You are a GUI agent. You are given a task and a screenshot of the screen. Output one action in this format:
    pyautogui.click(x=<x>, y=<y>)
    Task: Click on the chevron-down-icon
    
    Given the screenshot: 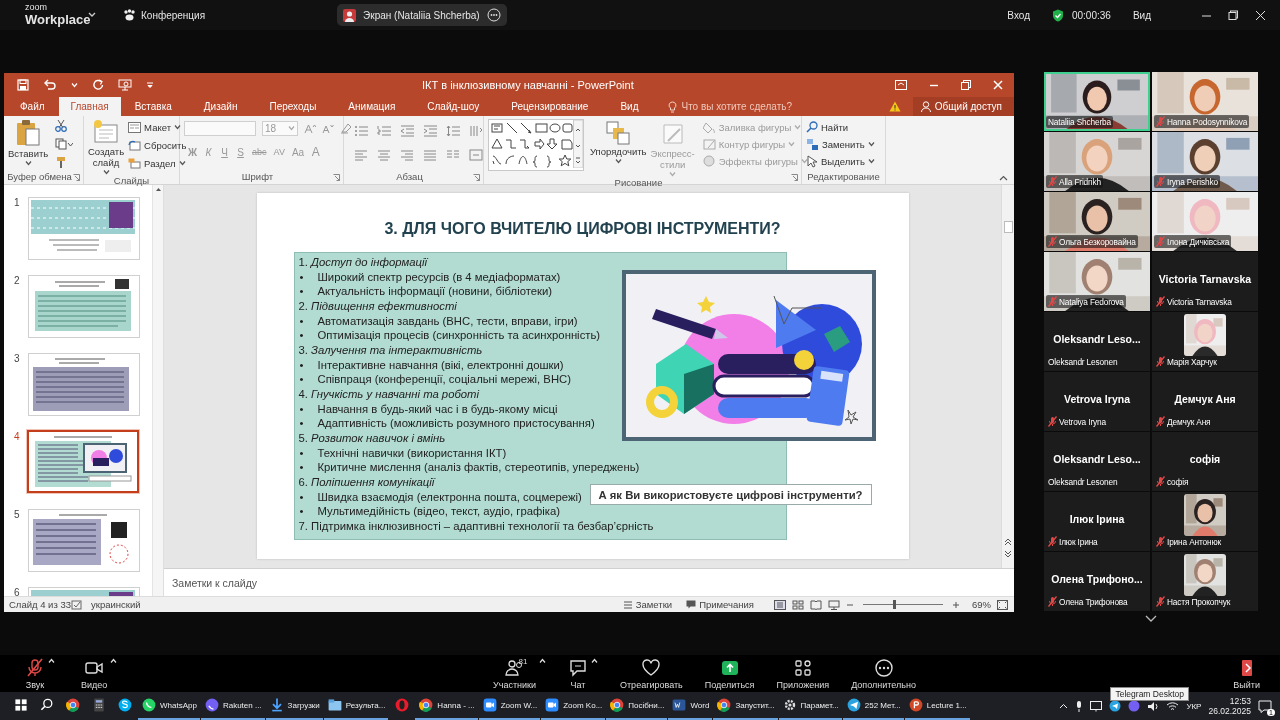 What is the action you would take?
    pyautogui.click(x=1151, y=618)
    